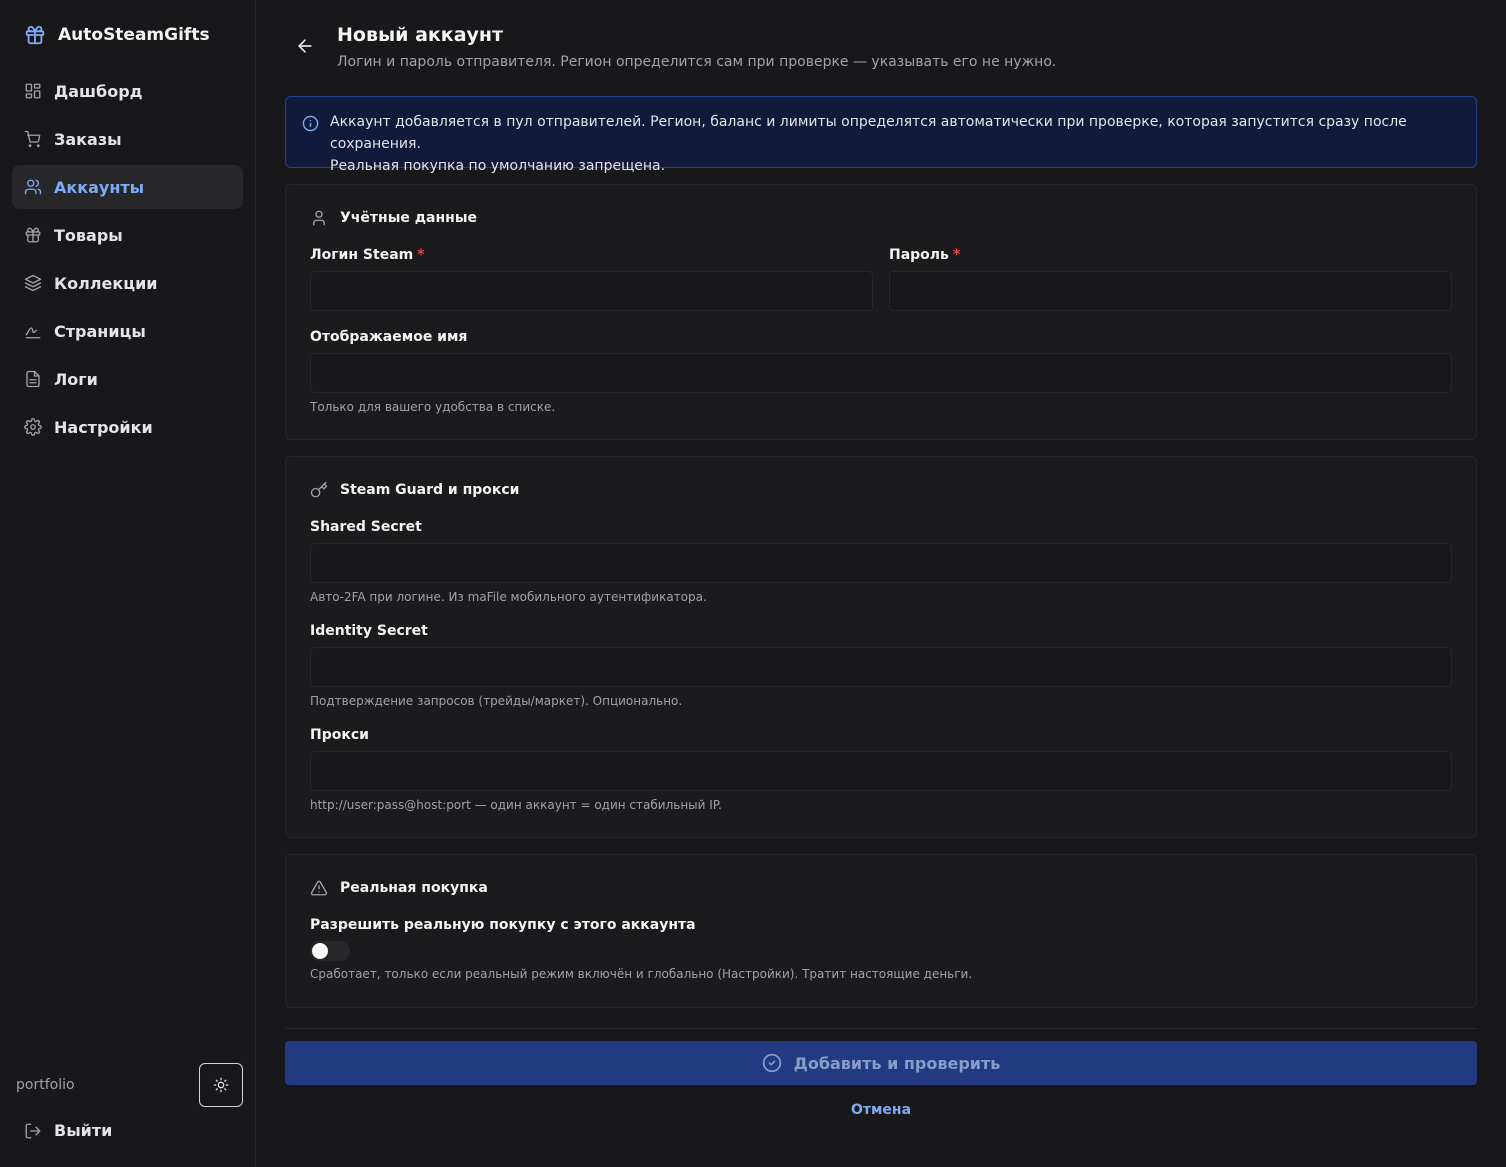 This screenshot has width=1506, height=1167. I want to click on sidebar-item-accounts: Аккаунты, so click(127, 187).